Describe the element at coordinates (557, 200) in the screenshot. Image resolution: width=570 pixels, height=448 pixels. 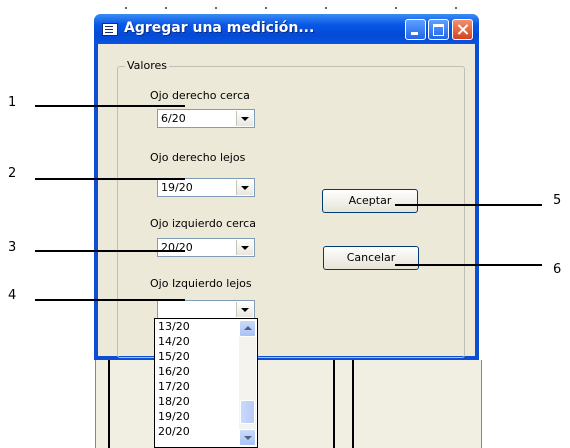
I see `callout-number: 5` at that location.